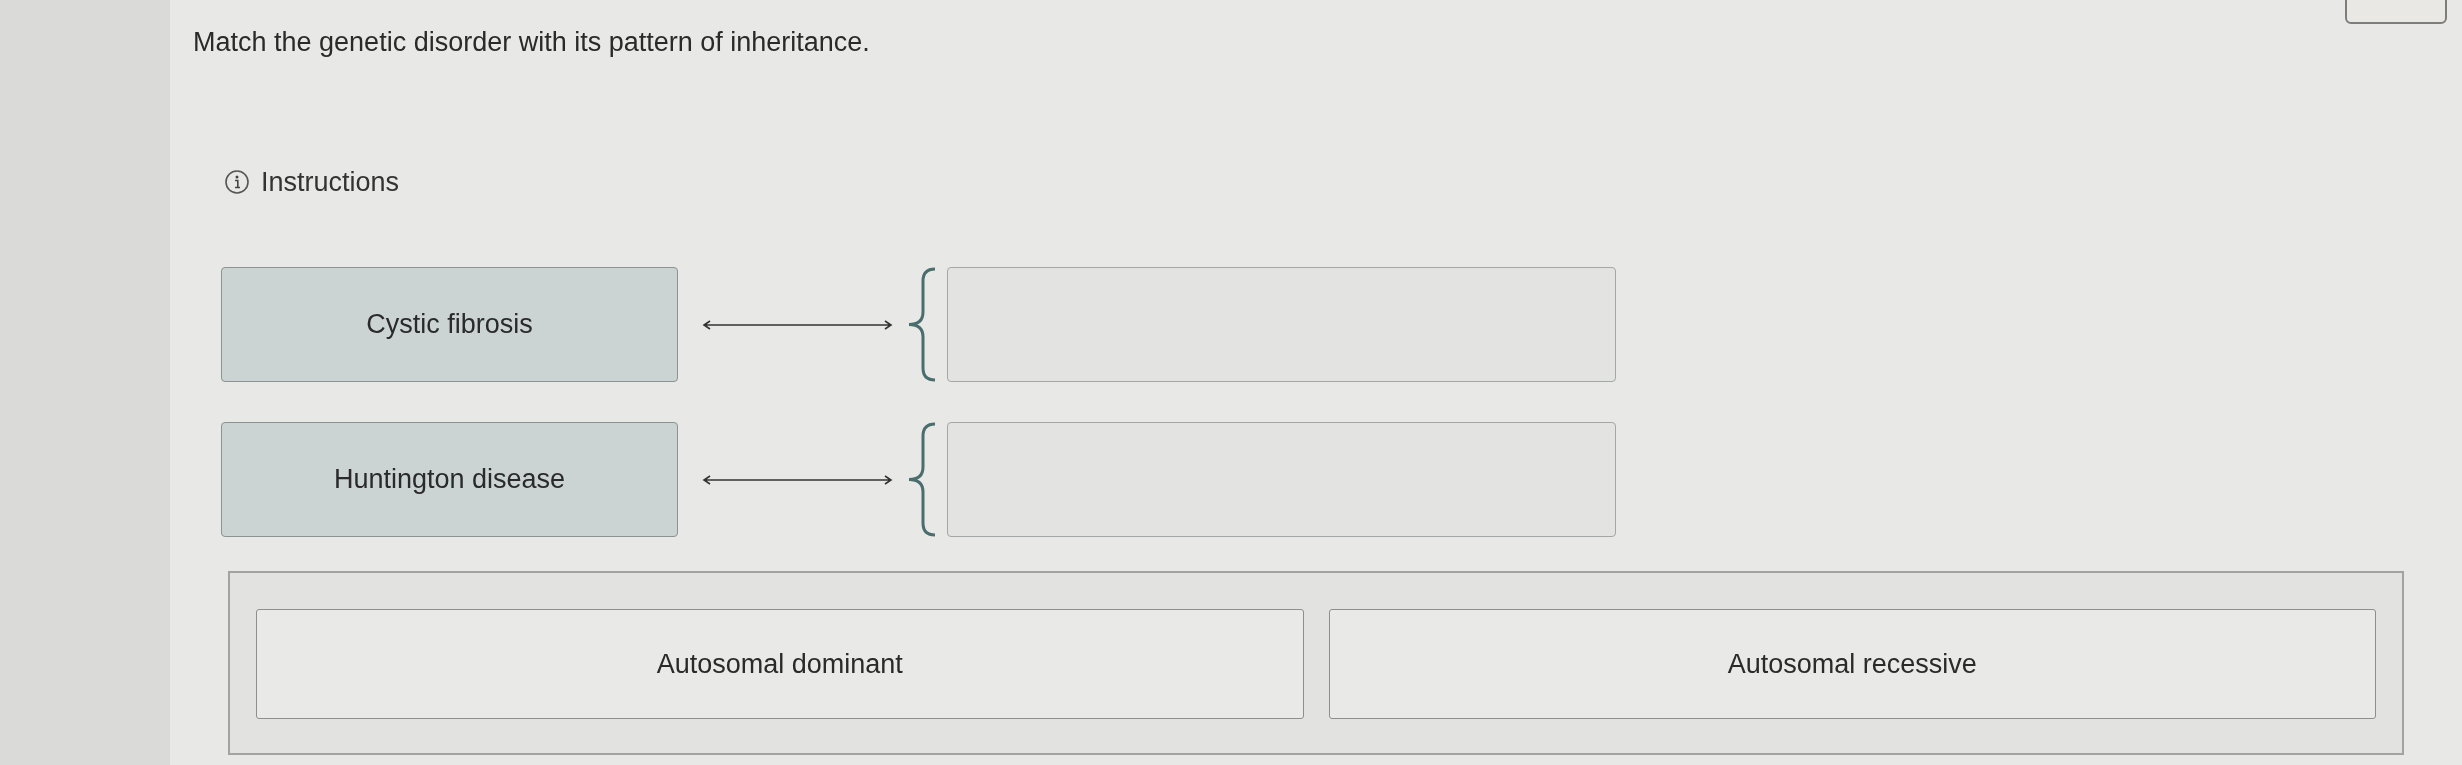 The image size is (2462, 765). Describe the element at coordinates (531, 42) in the screenshot. I see `question-text: Match the genetic disorder with its pattern of inheritance.` at that location.